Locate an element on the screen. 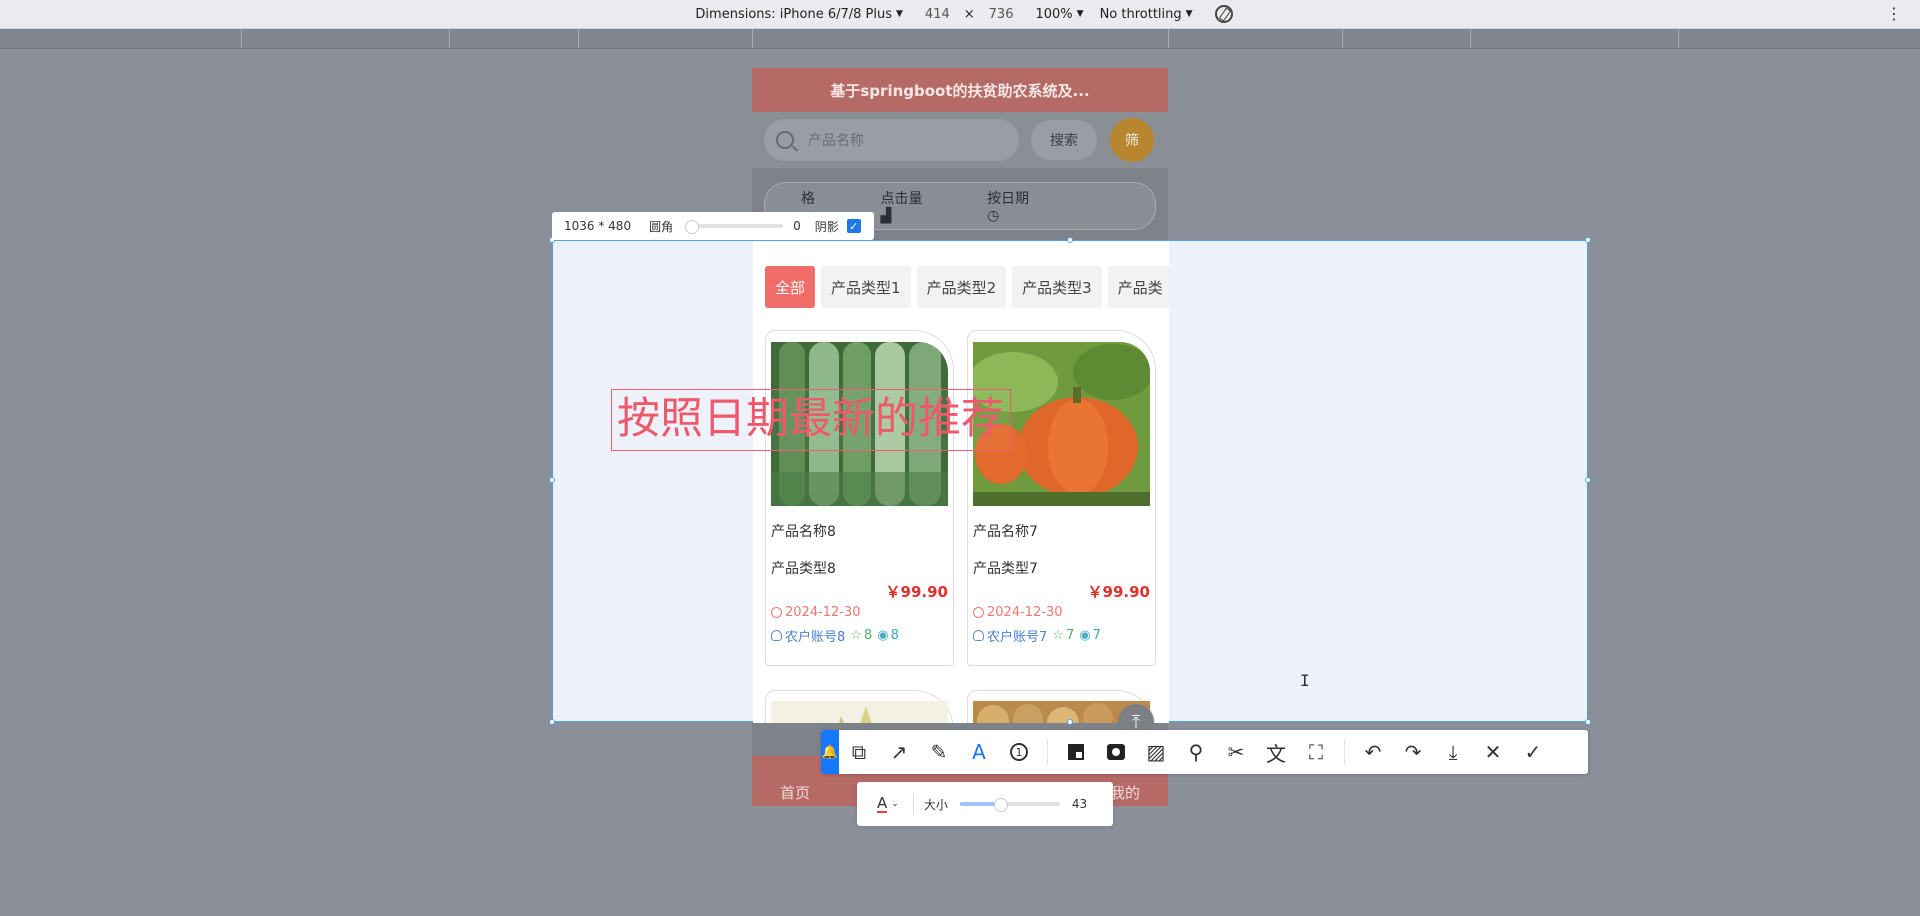 This screenshot has width=1920, height=916. zoom-select: 100% ▼ is located at coordinates (1059, 14).